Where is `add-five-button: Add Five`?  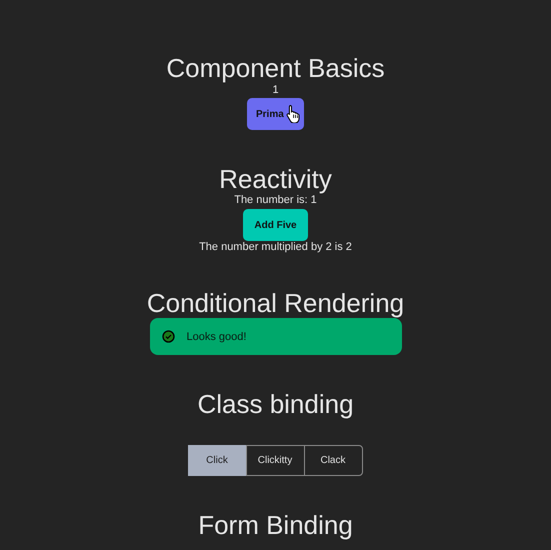 add-five-button: Add Five is located at coordinates (275, 225).